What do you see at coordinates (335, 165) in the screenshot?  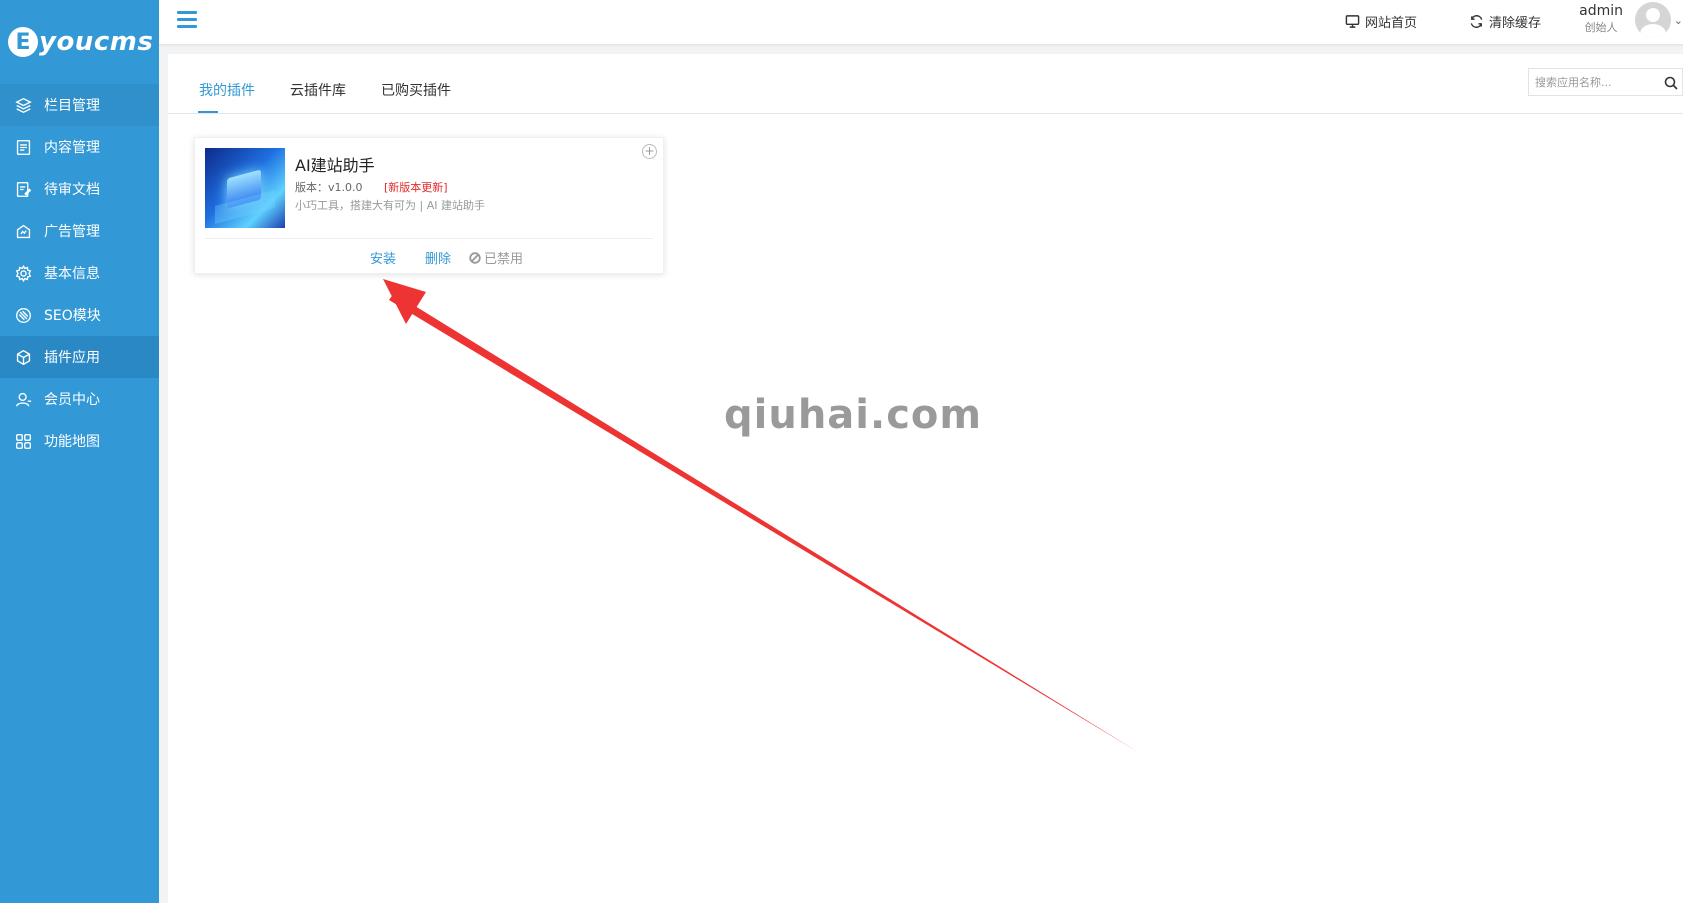 I see `plugin-title: AI建站助手` at bounding box center [335, 165].